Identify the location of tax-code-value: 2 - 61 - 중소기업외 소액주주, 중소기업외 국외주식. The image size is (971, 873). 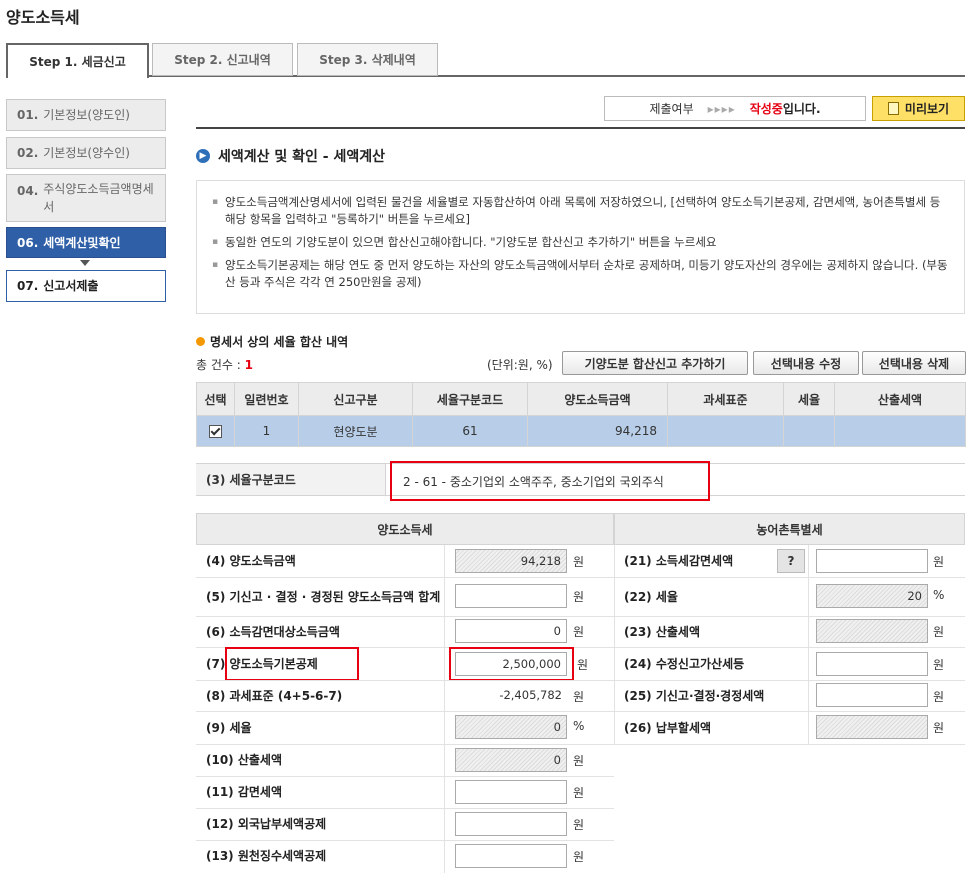
(550, 481).